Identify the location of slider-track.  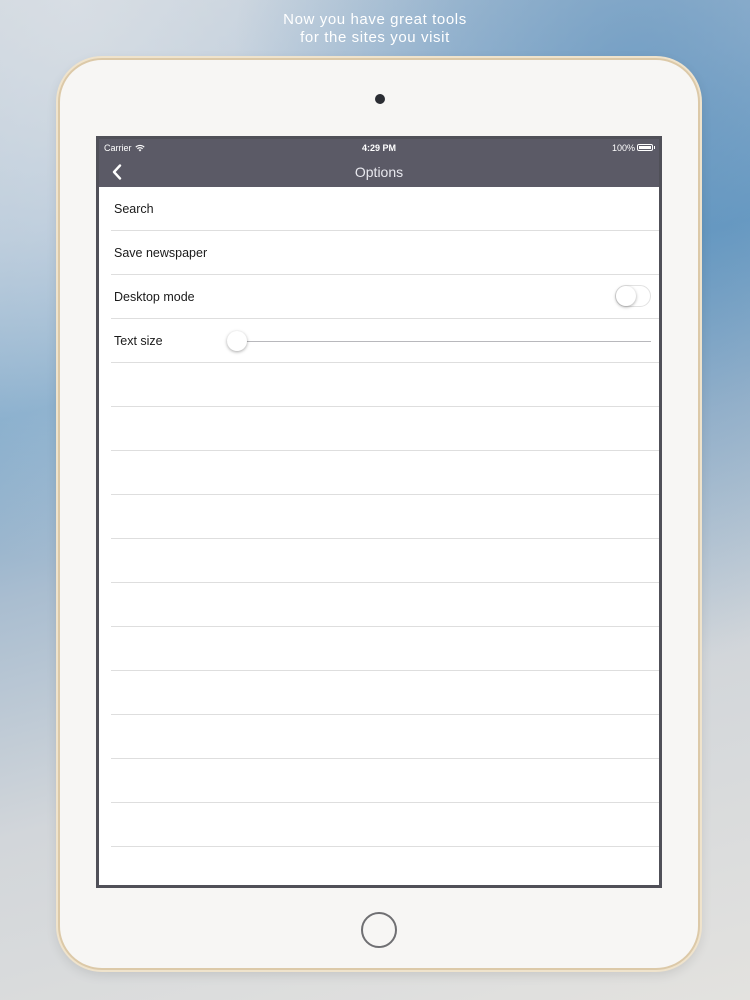
(439, 341).